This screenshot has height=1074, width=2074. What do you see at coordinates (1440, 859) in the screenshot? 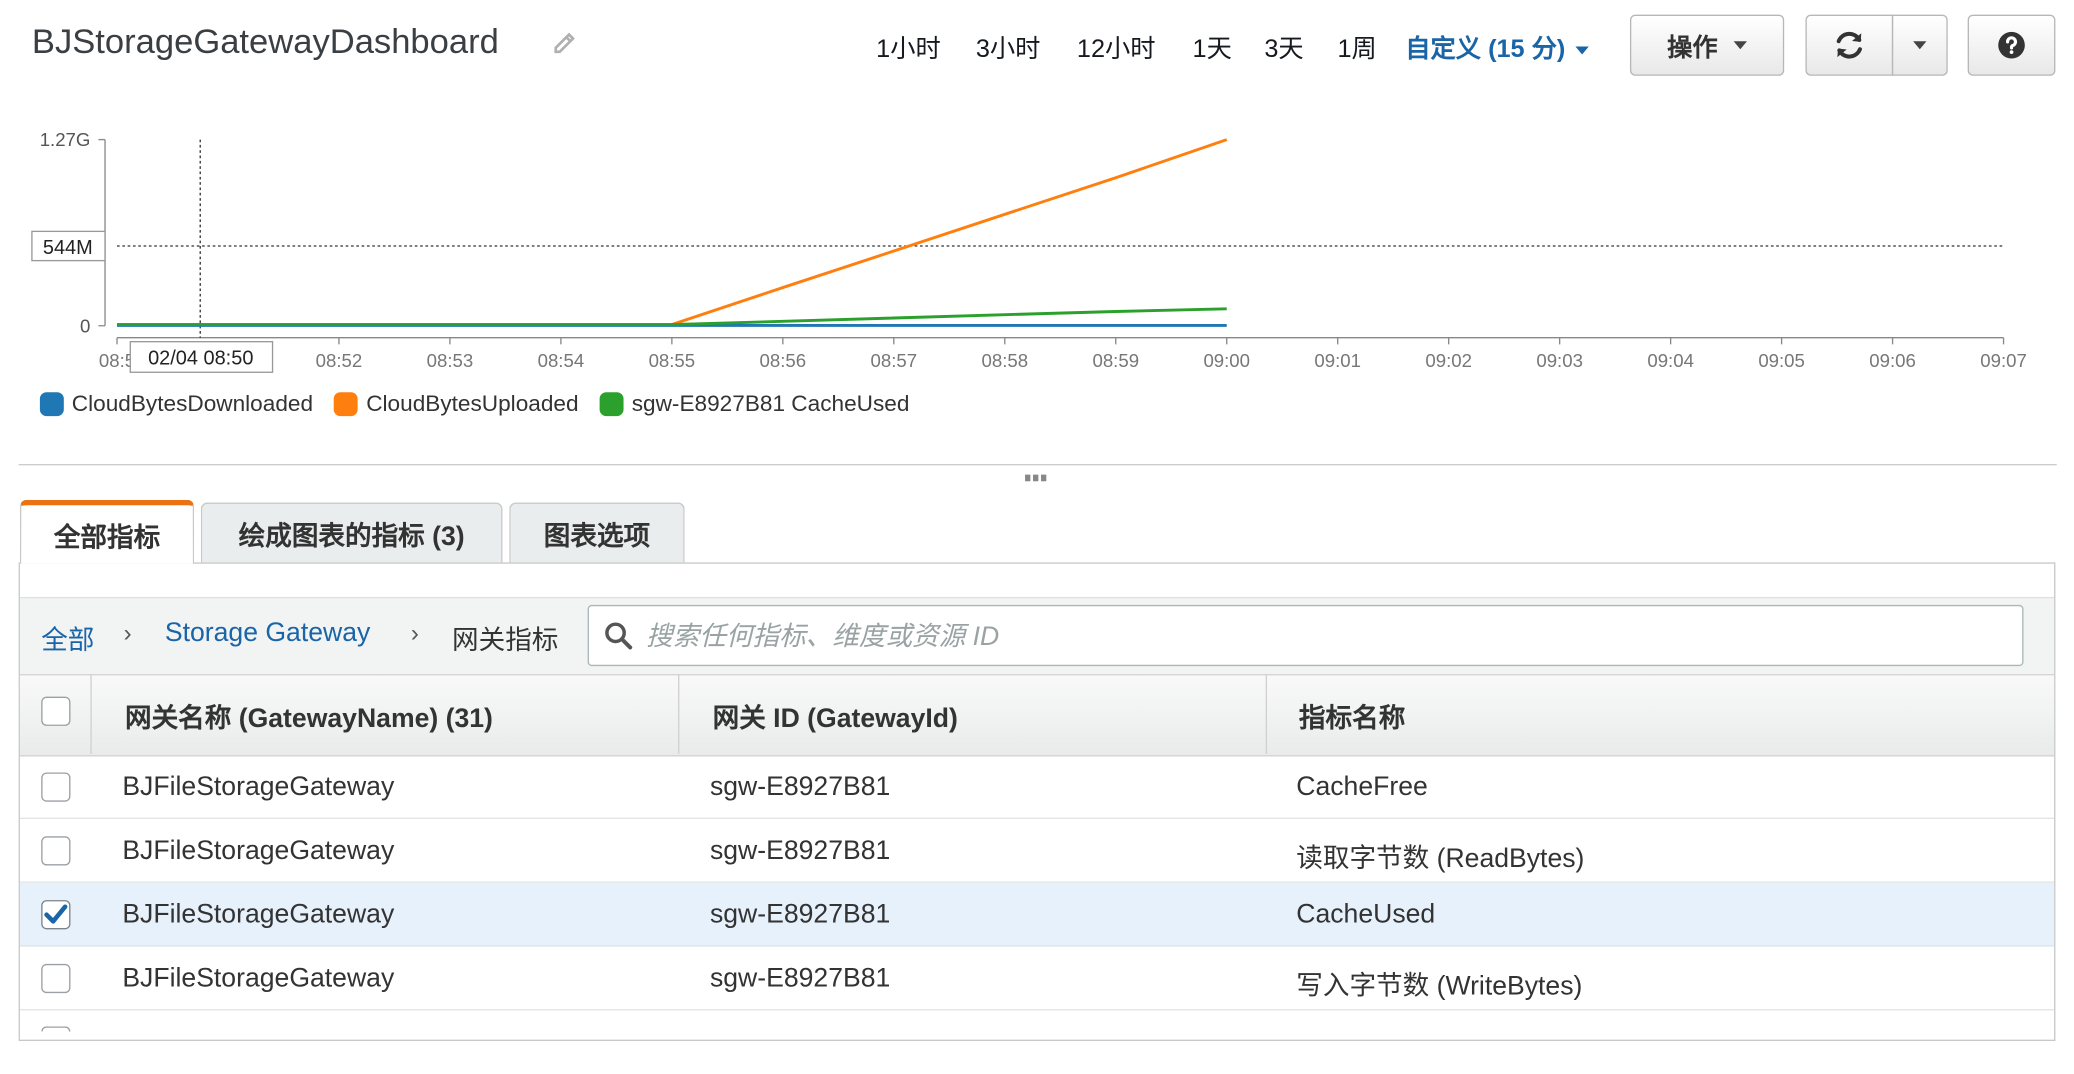
I see `cell-metric-name: 读取字节数 (ReadBytes)` at bounding box center [1440, 859].